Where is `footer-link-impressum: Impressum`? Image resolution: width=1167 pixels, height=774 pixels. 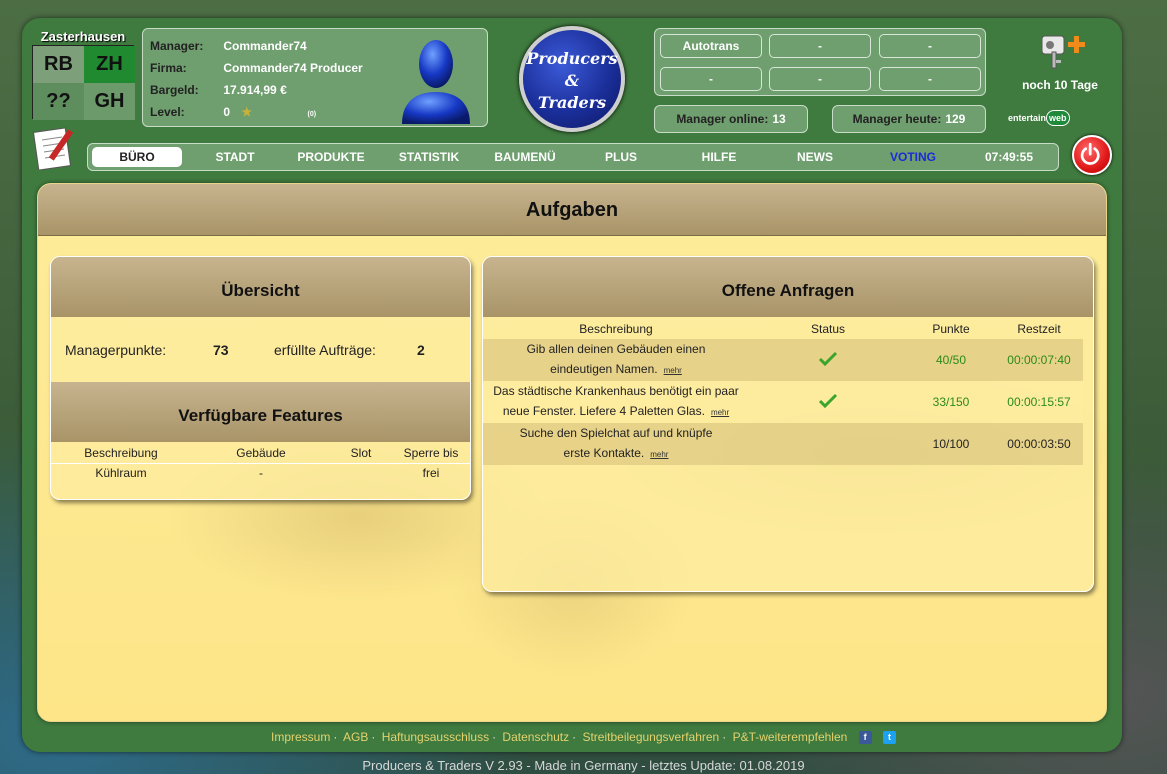 footer-link-impressum: Impressum is located at coordinates (300, 737).